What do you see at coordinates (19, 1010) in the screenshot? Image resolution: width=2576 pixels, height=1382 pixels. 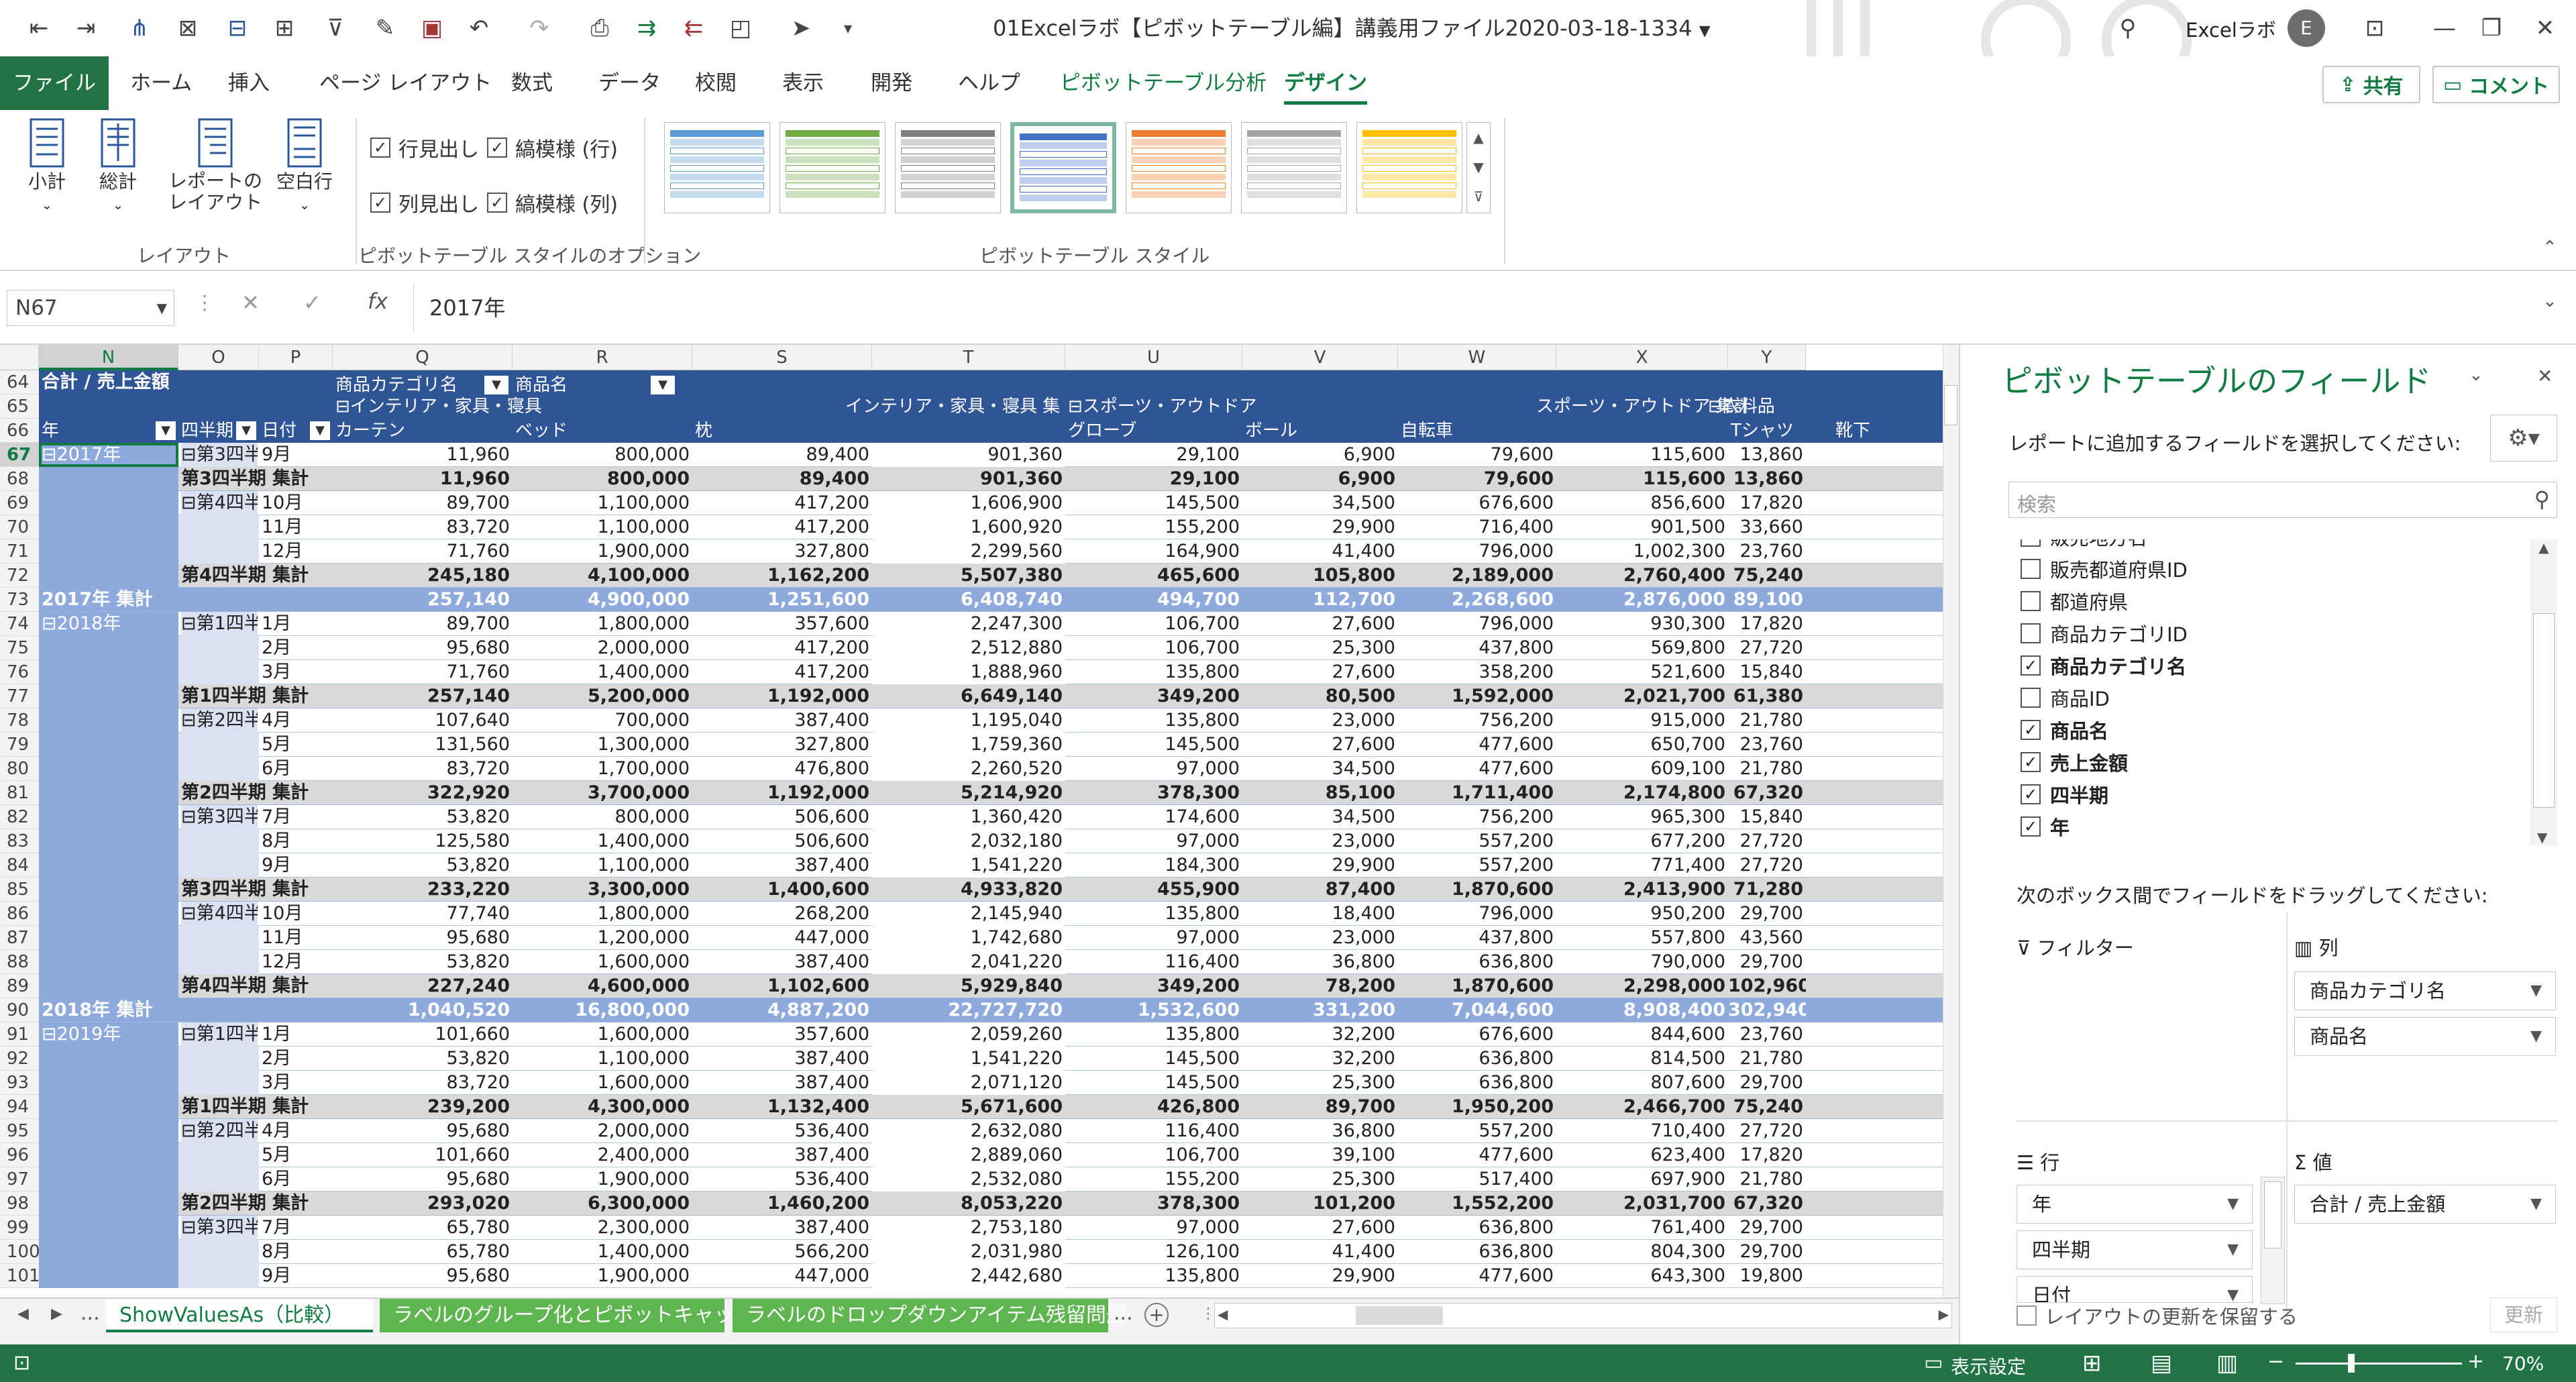 I see `row-header: 90` at bounding box center [19, 1010].